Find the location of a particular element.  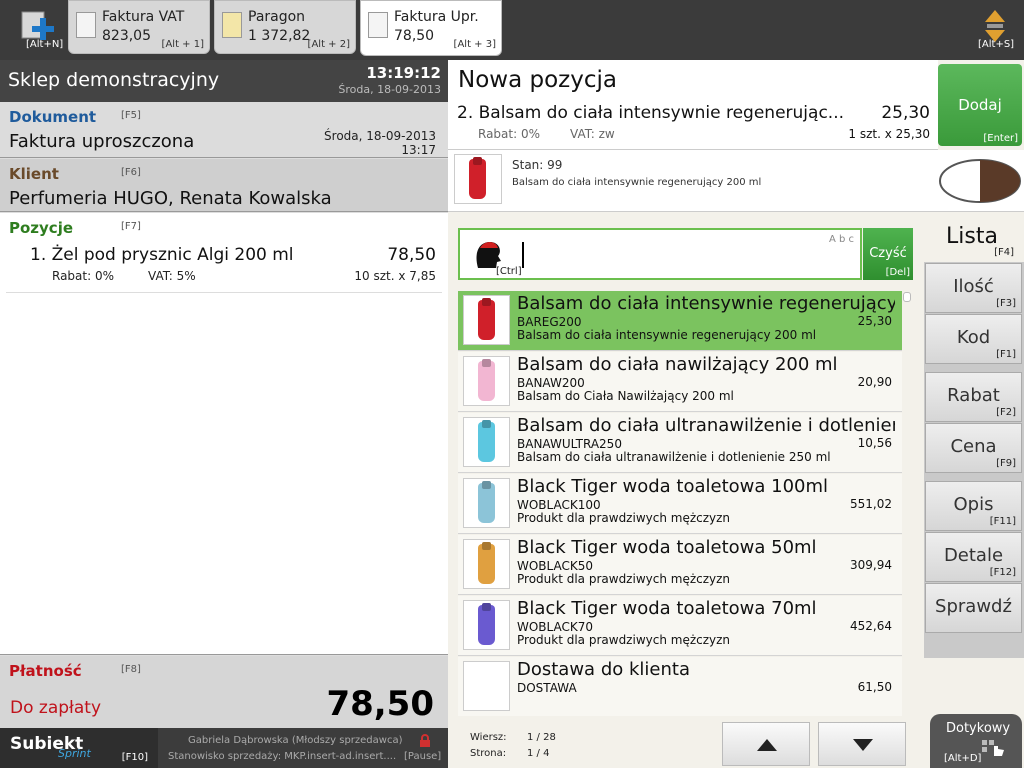

section-title: Klient is located at coordinates (34, 174).